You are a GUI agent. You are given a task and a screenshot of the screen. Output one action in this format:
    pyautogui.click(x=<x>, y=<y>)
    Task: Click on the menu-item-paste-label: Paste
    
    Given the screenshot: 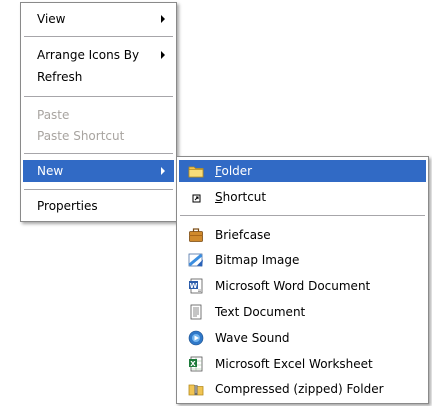 What is the action you would take?
    pyautogui.click(x=53, y=115)
    